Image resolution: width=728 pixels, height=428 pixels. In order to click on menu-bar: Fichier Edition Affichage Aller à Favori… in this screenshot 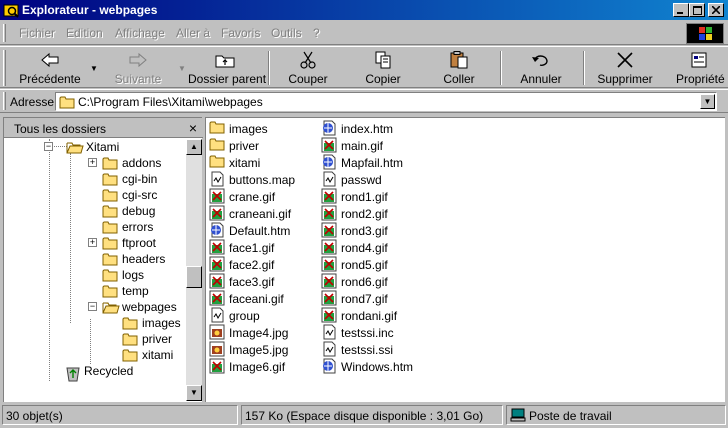, I will do `click(364, 33)`.